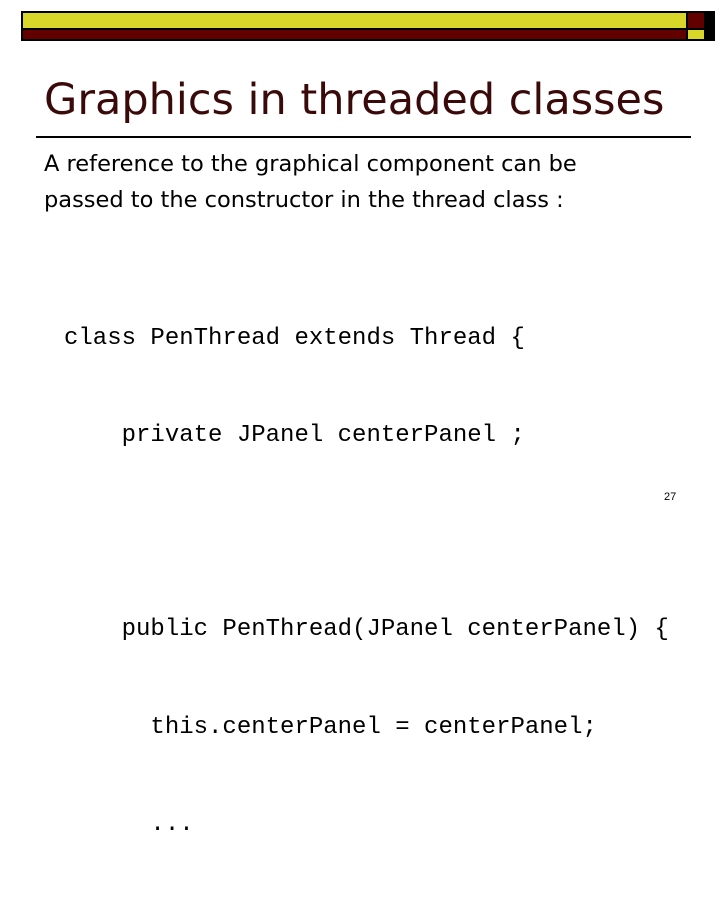 The image size is (720, 906). I want to click on slide-title: Graphics in threaded classes, so click(354, 100).